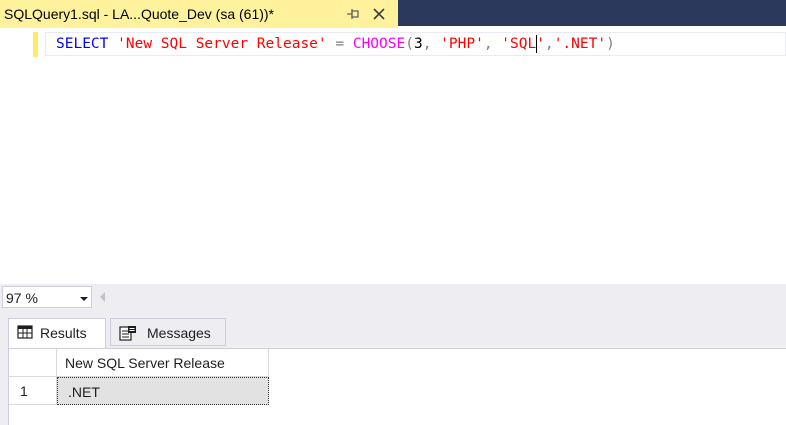  What do you see at coordinates (353, 14) in the screenshot?
I see `pin-icon` at bounding box center [353, 14].